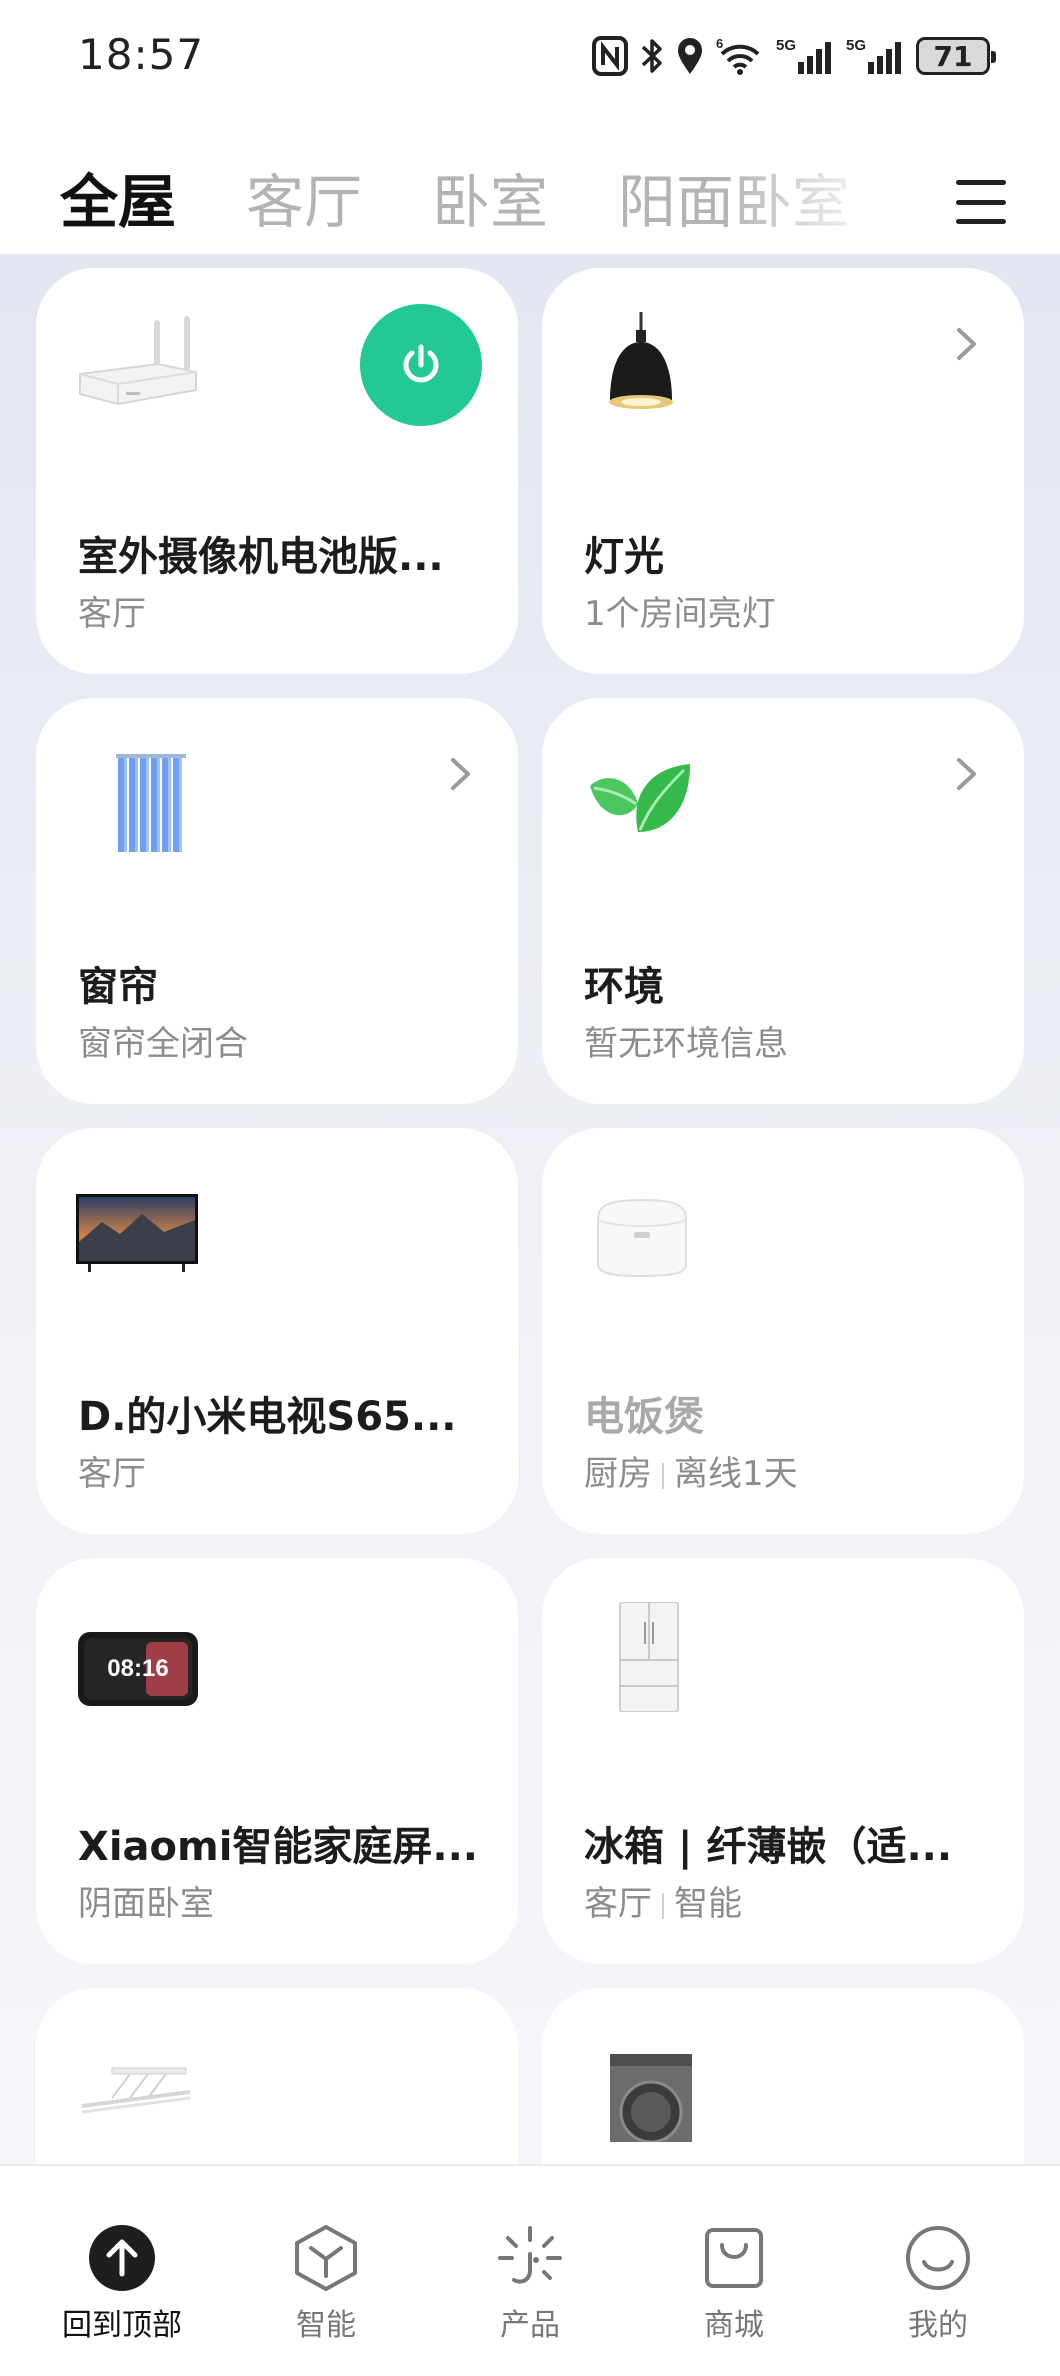 The height and width of the screenshot is (2376, 1060). Describe the element at coordinates (736, 1474) in the screenshot. I see `offline-status: 离线1天` at that location.